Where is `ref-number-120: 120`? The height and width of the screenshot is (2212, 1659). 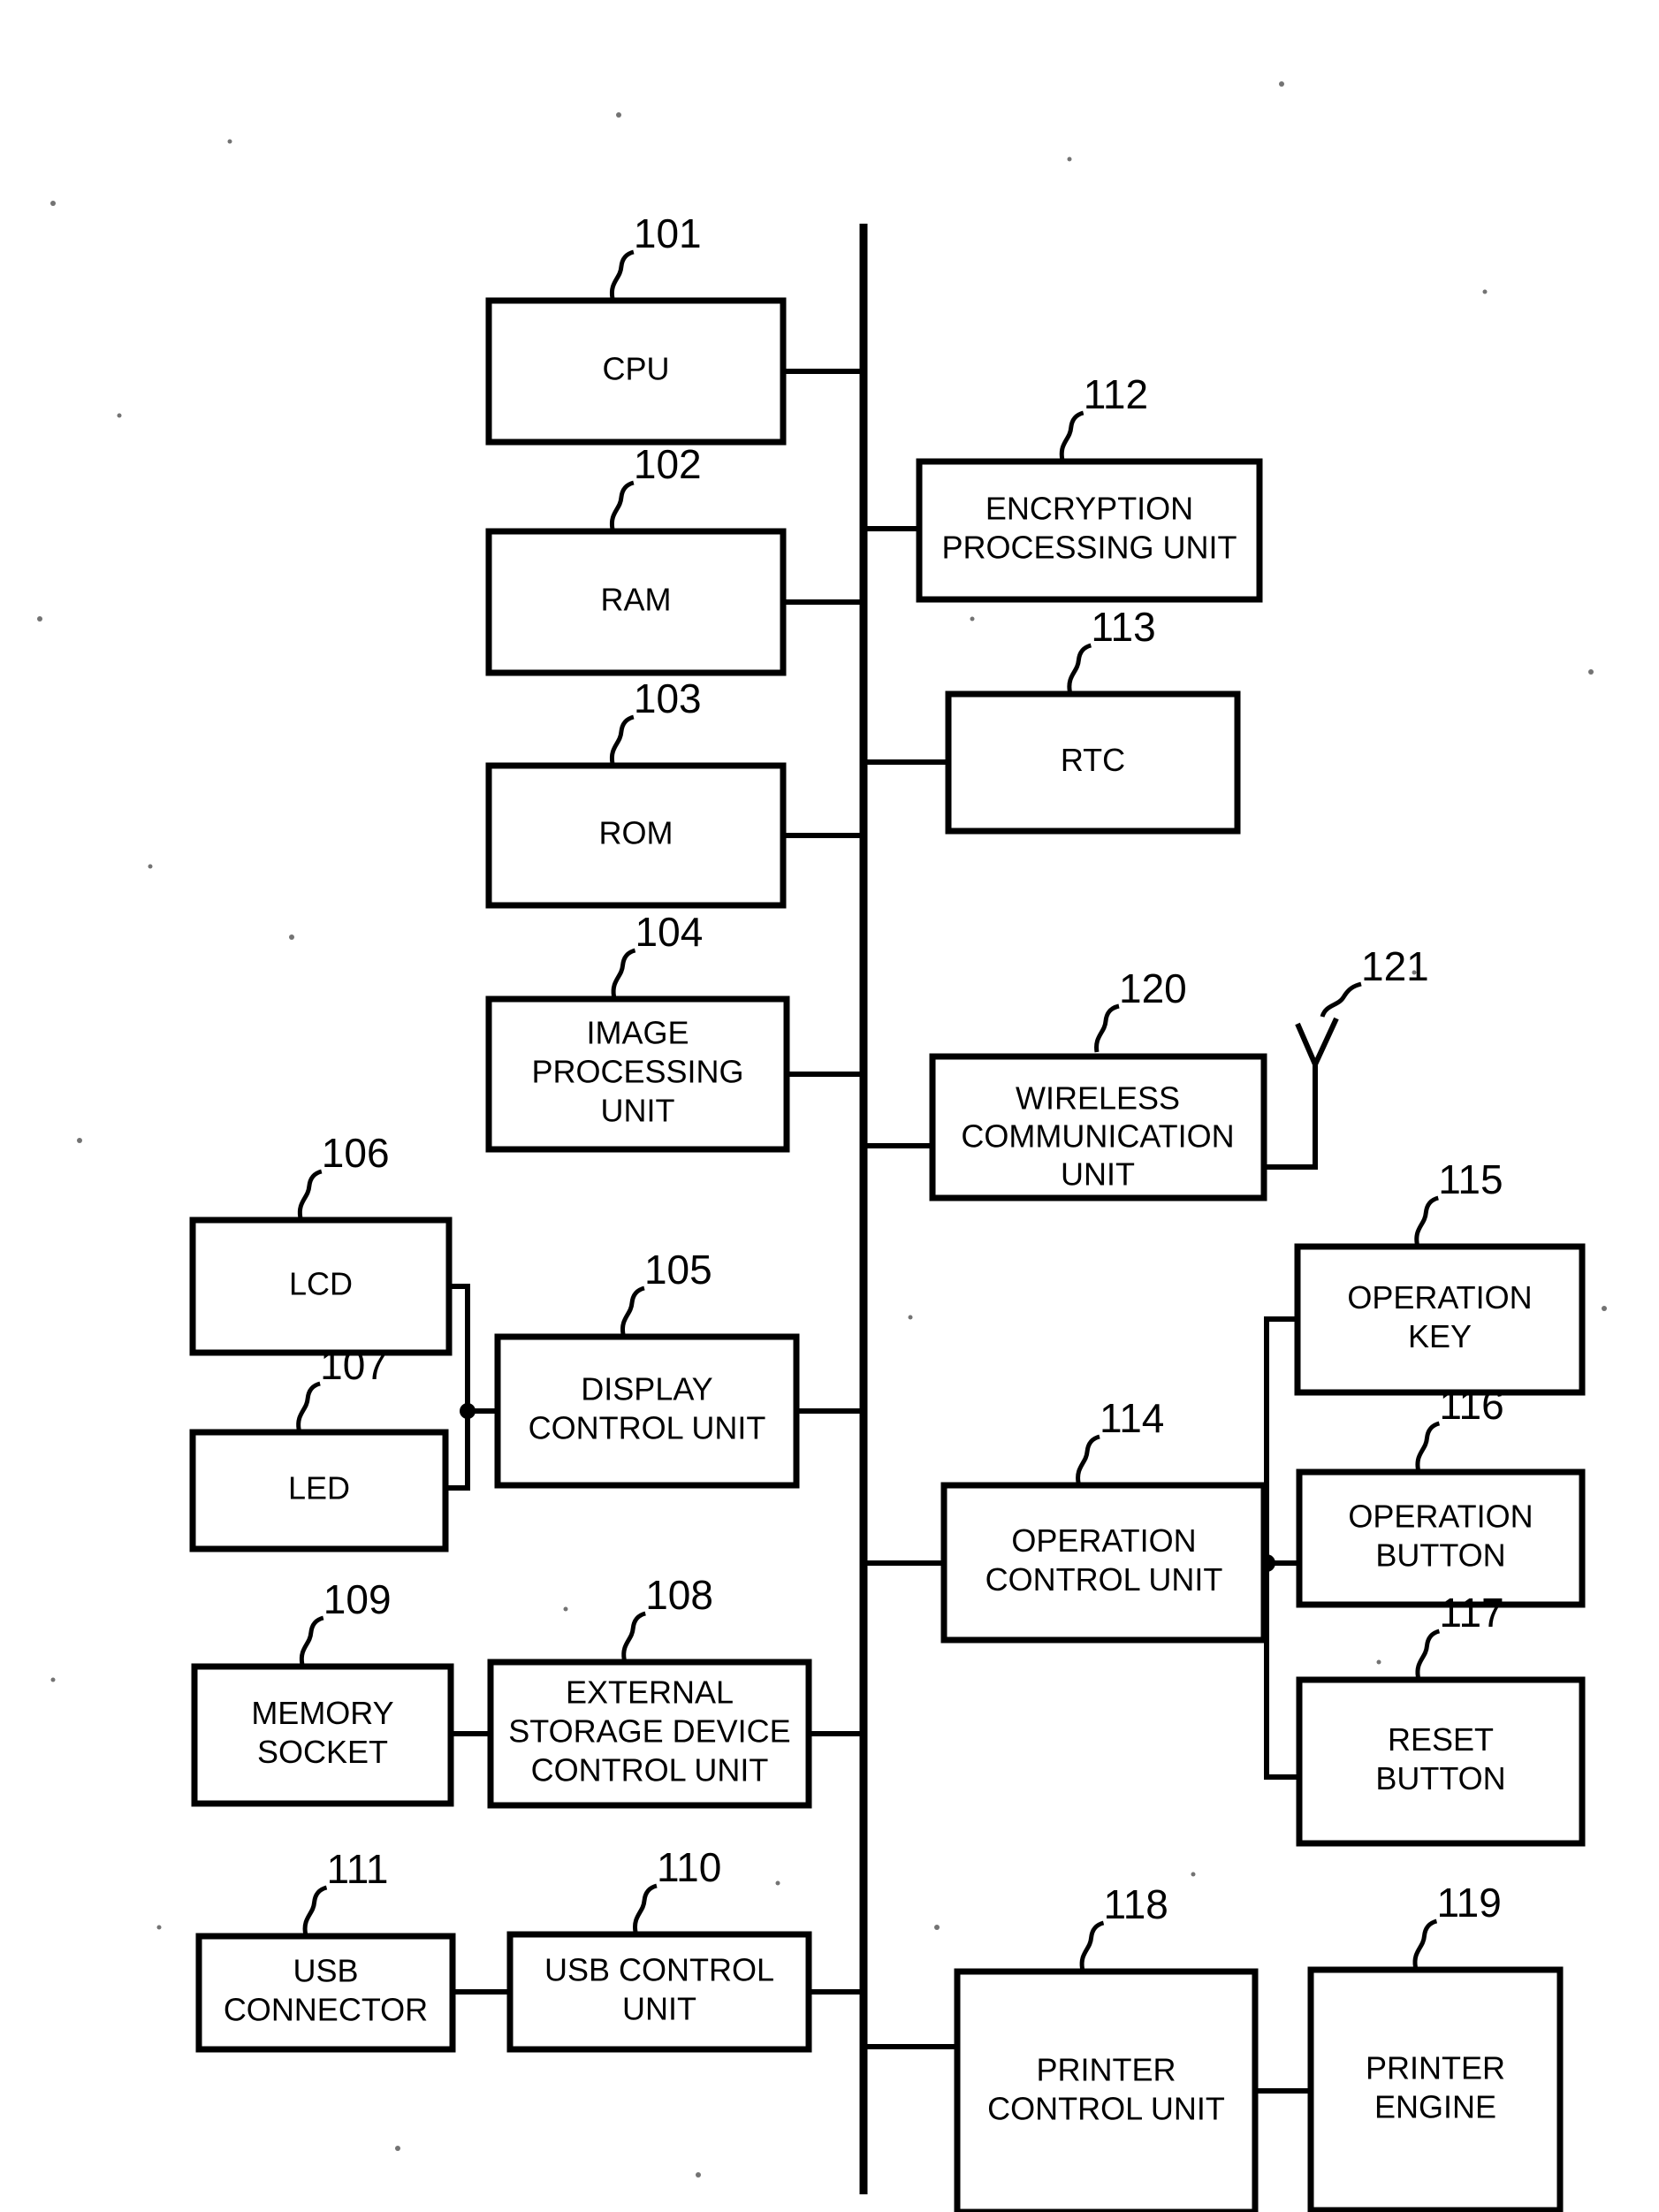
ref-number-120: 120 is located at coordinates (1140, 1009).